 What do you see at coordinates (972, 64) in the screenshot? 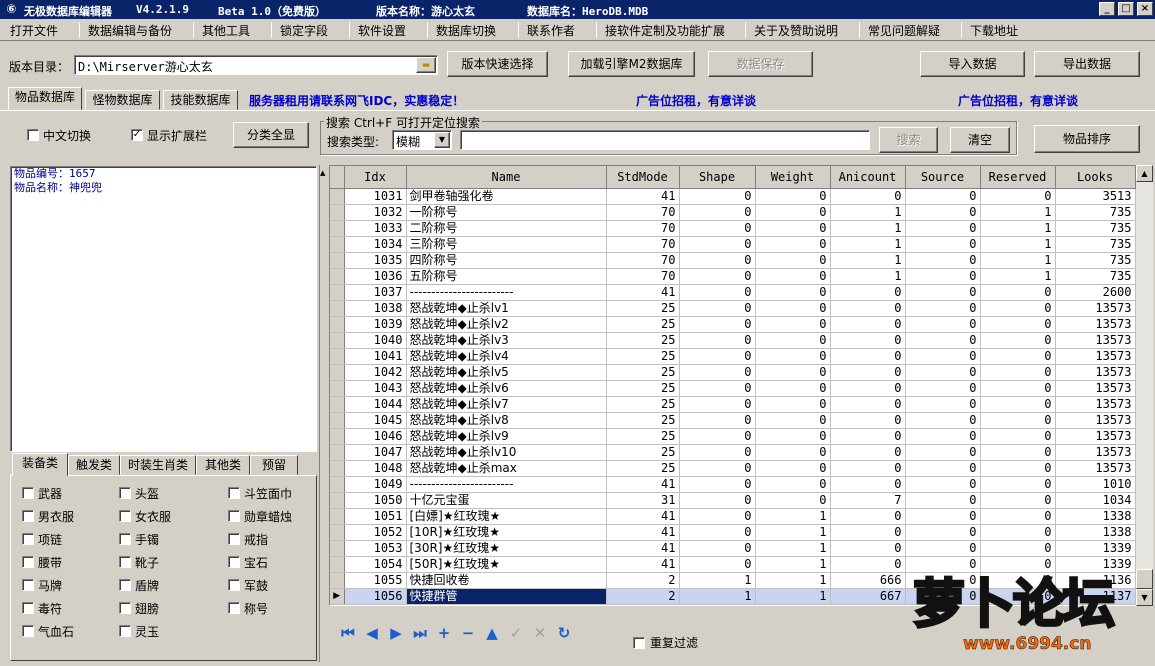
I see `import-button: 导入数据` at bounding box center [972, 64].